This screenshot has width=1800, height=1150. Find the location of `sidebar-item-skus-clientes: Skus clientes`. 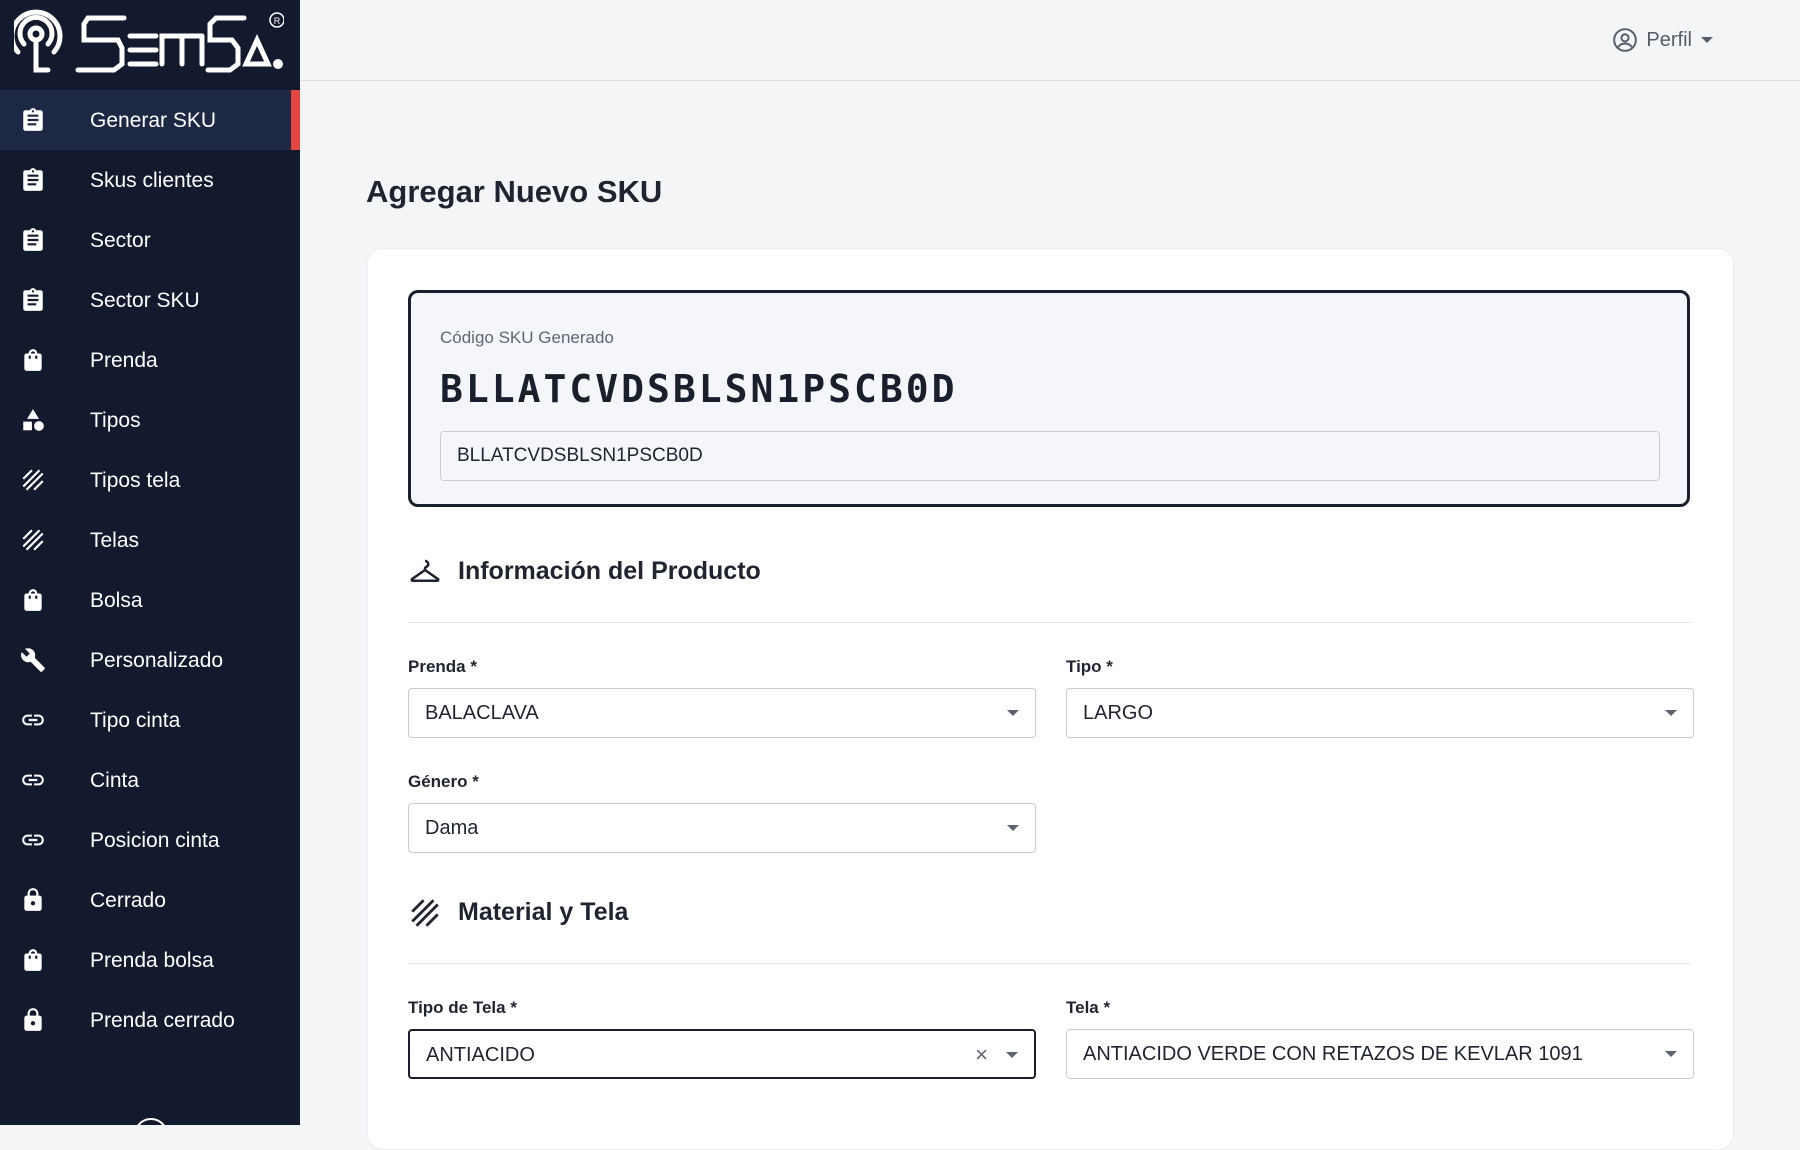

sidebar-item-skus-clientes: Skus clientes is located at coordinates (150, 180).